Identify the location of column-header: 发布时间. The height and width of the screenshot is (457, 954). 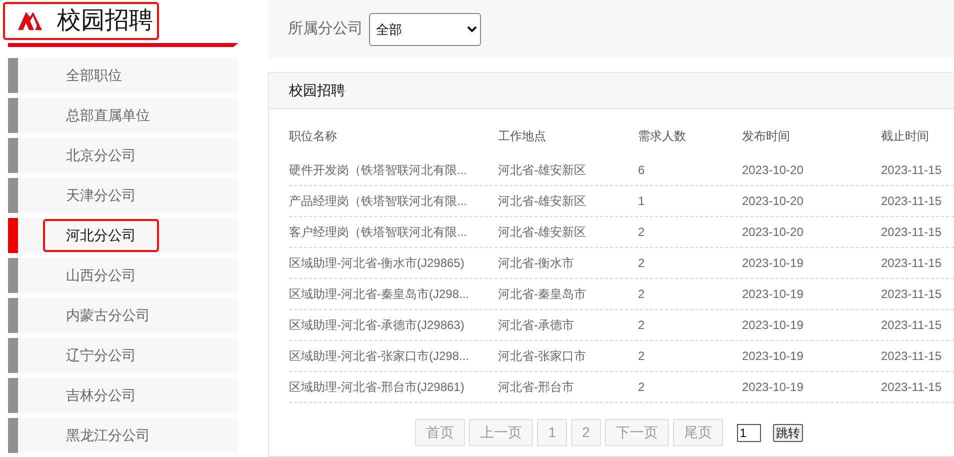
(766, 136).